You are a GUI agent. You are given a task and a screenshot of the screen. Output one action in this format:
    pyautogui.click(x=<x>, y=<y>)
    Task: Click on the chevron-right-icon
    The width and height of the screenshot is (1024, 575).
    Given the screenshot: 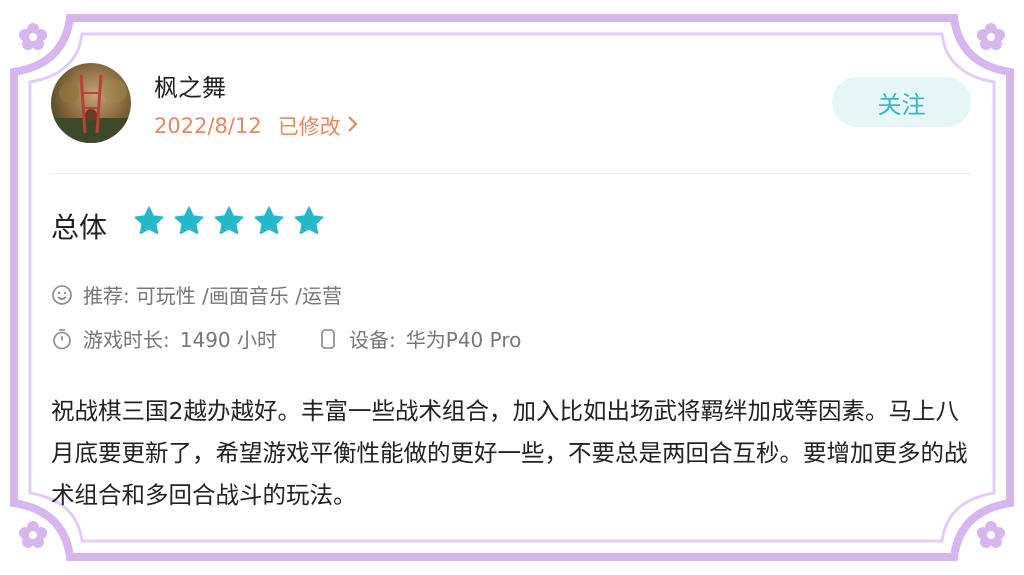 What is the action you would take?
    pyautogui.click(x=353, y=126)
    